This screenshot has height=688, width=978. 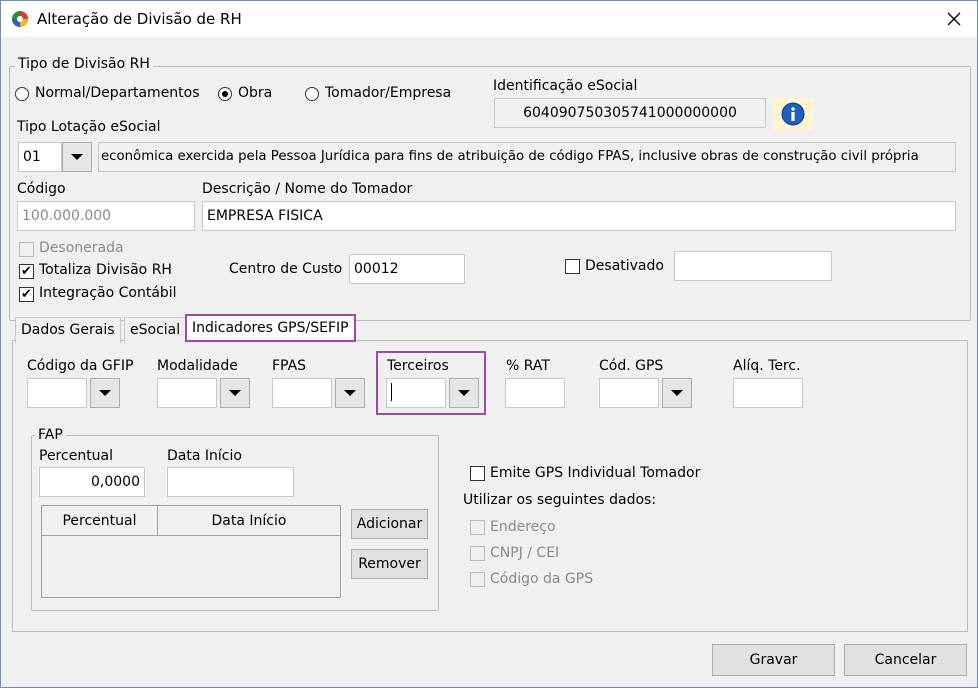 I want to click on desativado-label: Desativado, so click(x=624, y=266).